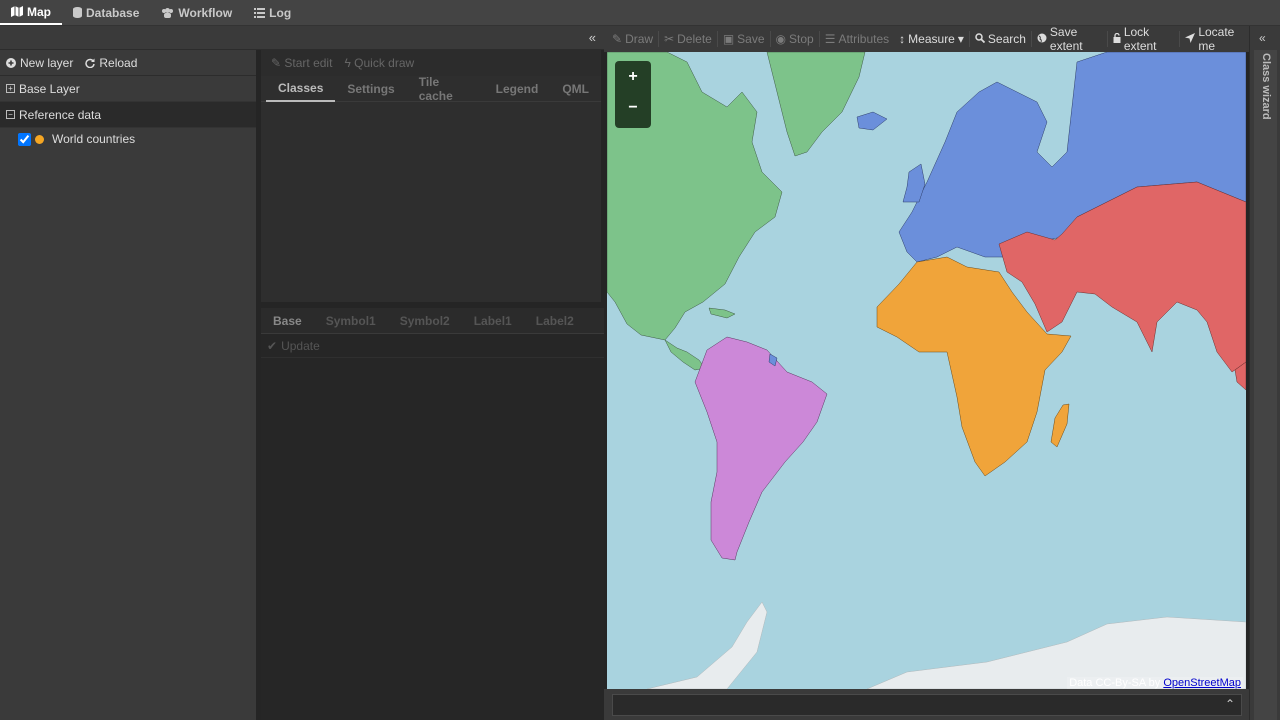  I want to click on tab-map: Map, so click(31, 12).